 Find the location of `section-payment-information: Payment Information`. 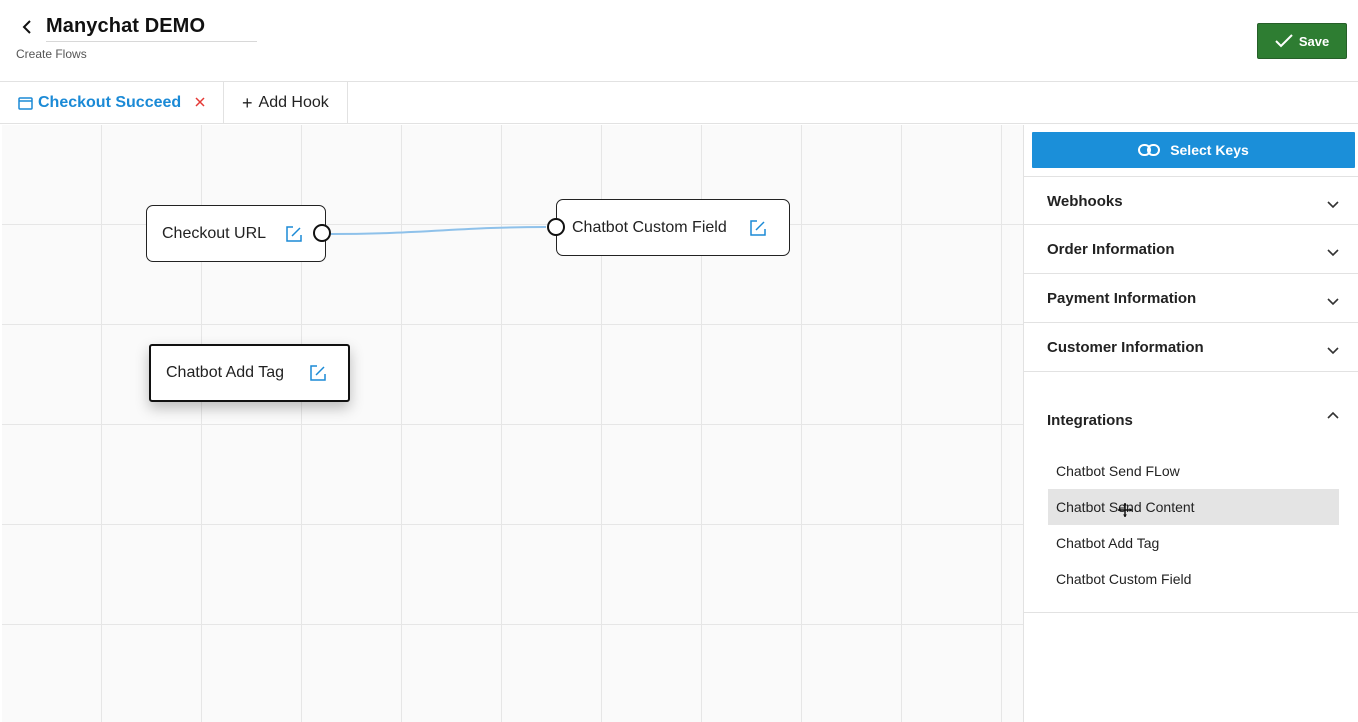

section-payment-information: Payment Information is located at coordinates (1191, 298).